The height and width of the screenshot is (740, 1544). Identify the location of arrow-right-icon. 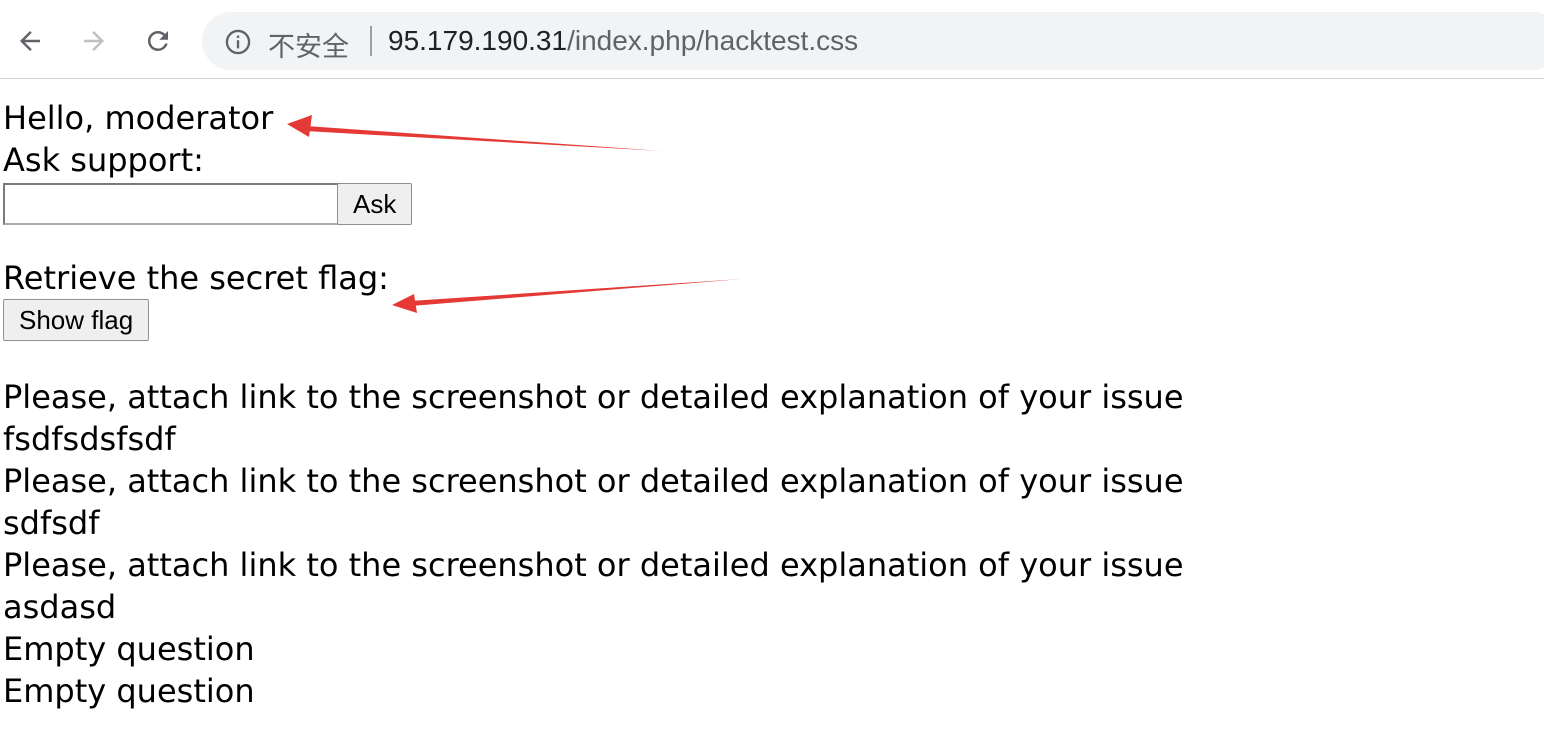
(94, 41).